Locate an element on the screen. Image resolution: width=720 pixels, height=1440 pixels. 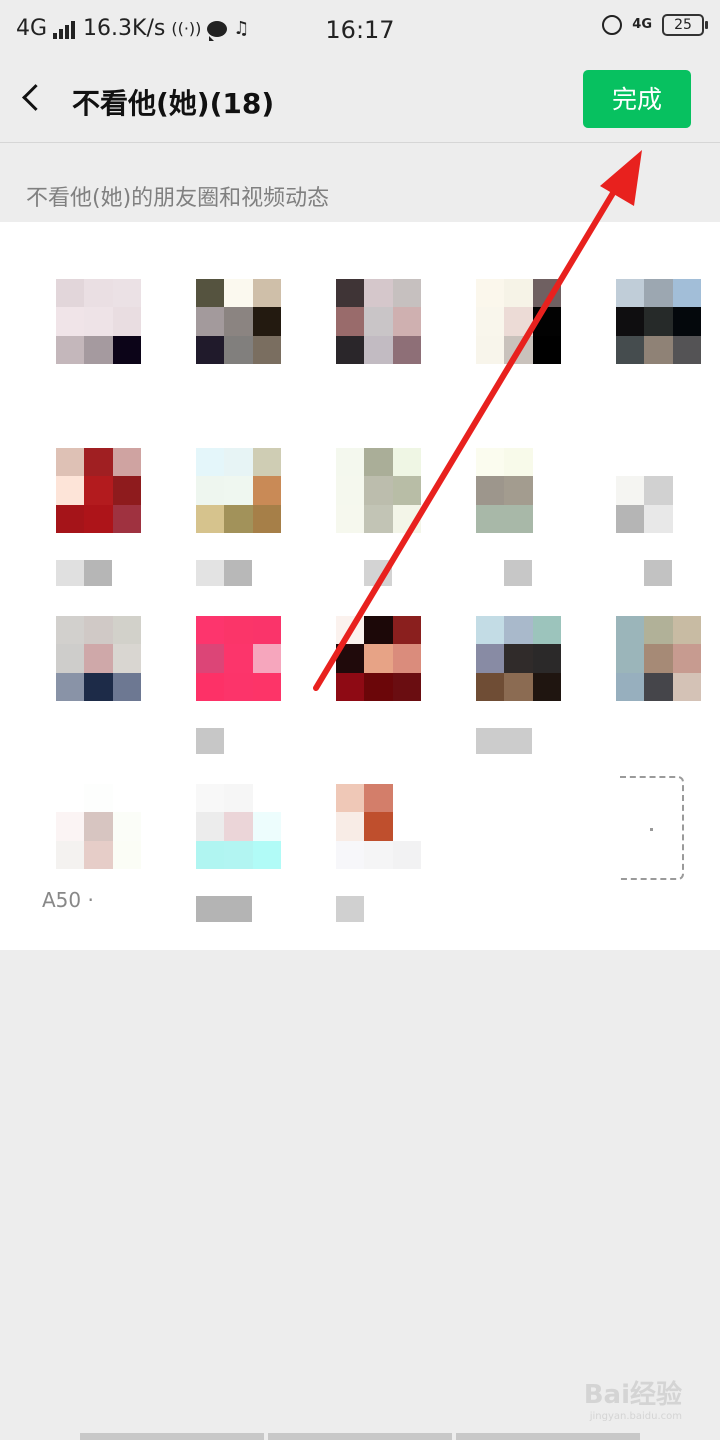
net-type-label: 4G is located at coordinates (642, 24).